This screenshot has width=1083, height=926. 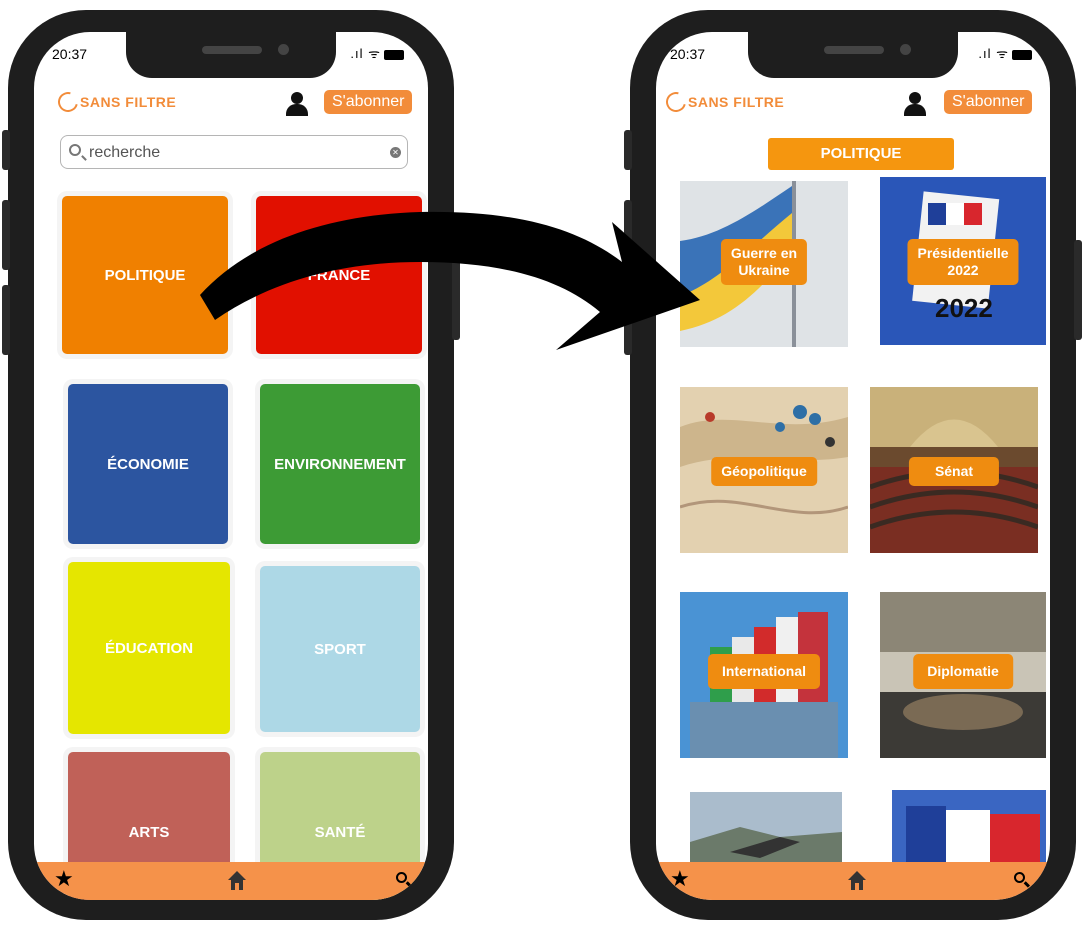 I want to click on category-label: POLITIQUE, so click(x=145, y=275).